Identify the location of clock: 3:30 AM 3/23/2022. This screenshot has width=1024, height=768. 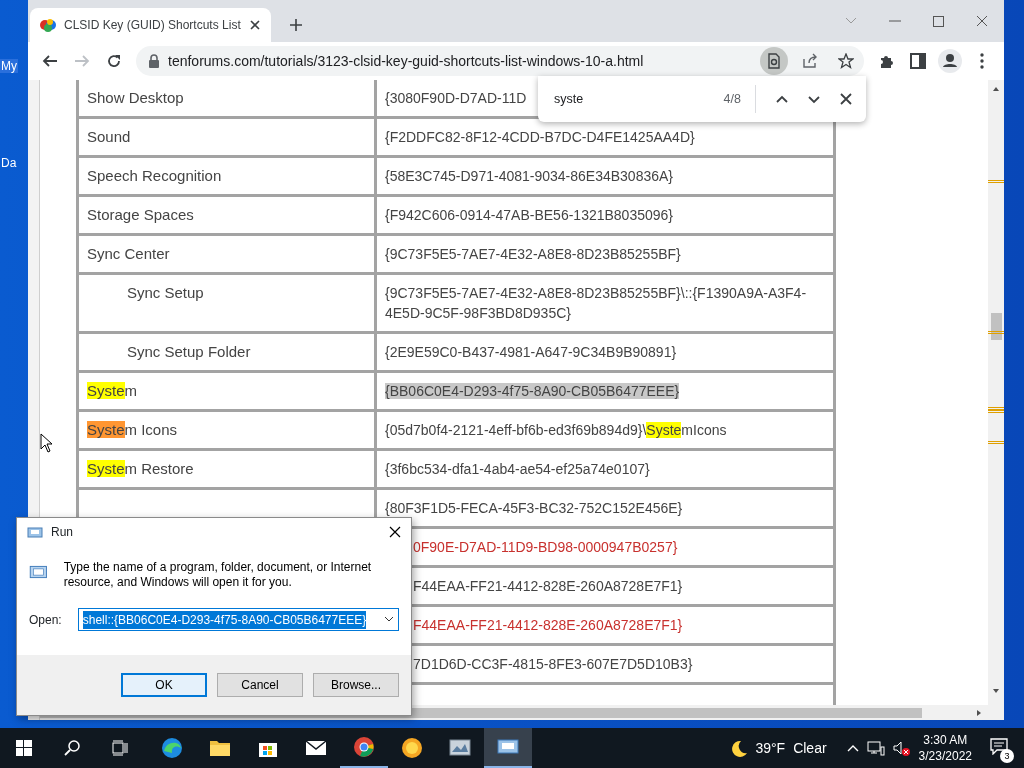
(945, 748).